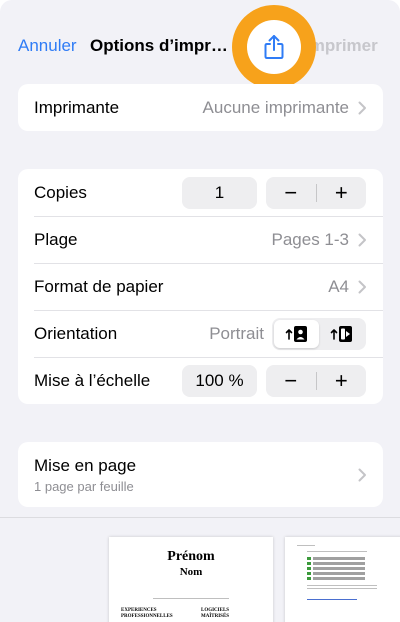 The image size is (400, 622). Describe the element at coordinates (84, 486) in the screenshot. I see `layout-subtitle: 1 page par feuille` at that location.